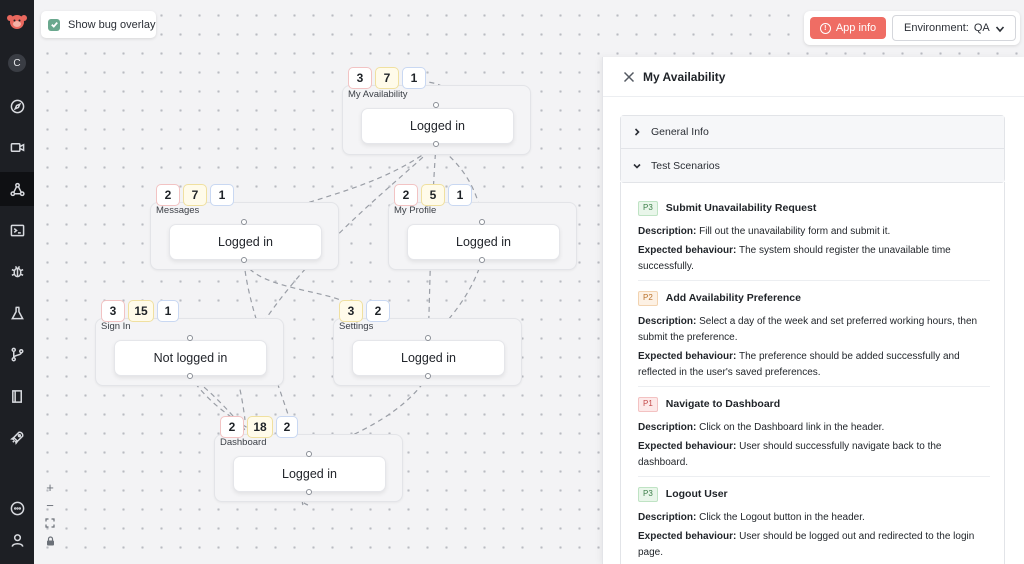  What do you see at coordinates (54, 24) in the screenshot?
I see `checkbox-checked-icon` at bounding box center [54, 24].